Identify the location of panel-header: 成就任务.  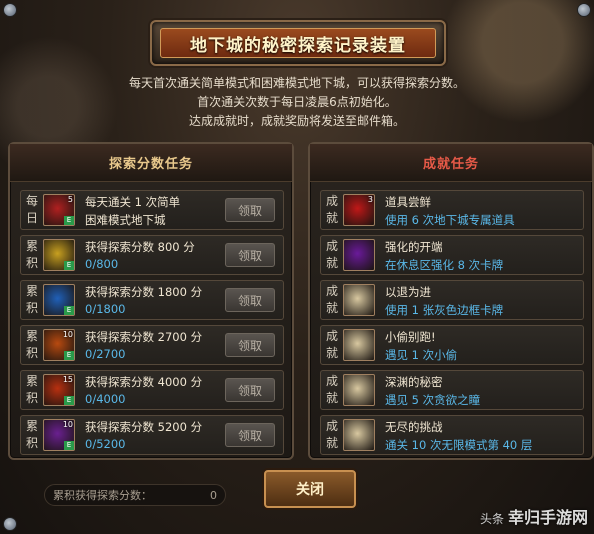
(451, 163).